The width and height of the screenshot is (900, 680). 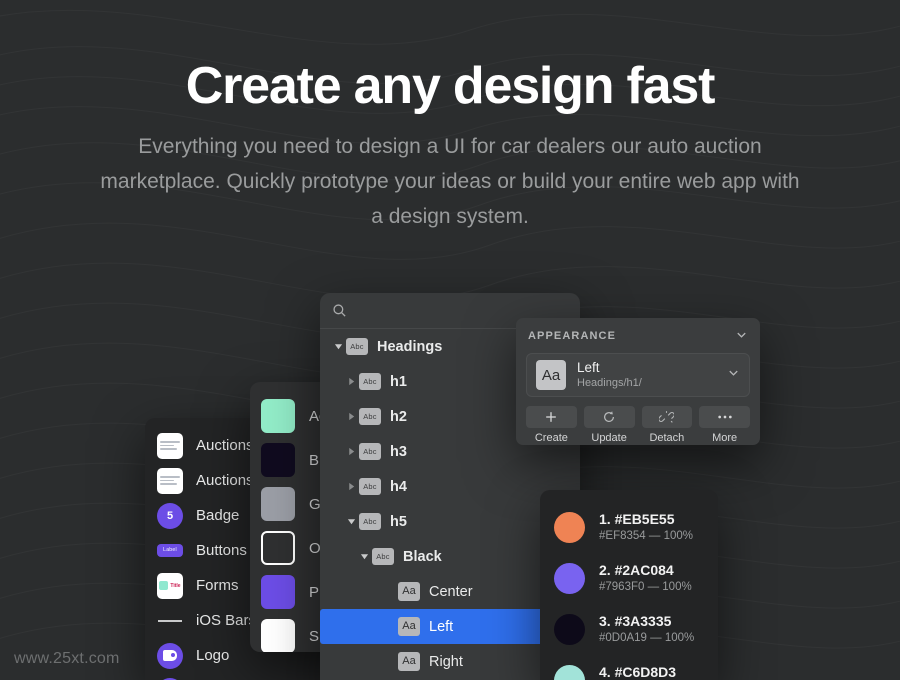 I want to click on more-button: More, so click(x=724, y=425).